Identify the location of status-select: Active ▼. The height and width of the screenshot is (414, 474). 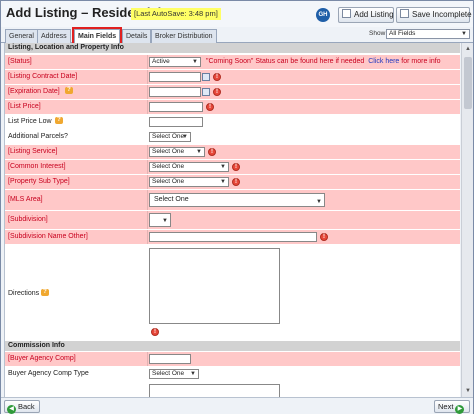
(175, 62).